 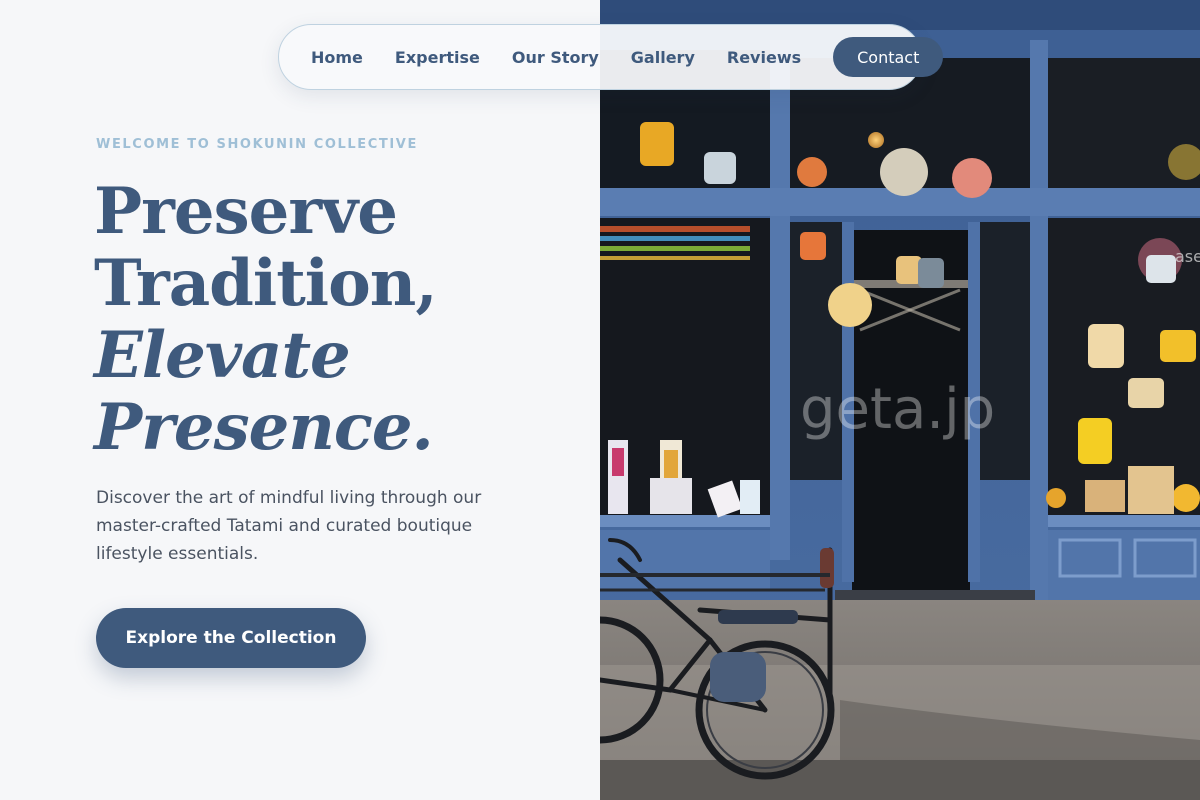 I want to click on nav-our-story: Our Story, so click(x=555, y=57).